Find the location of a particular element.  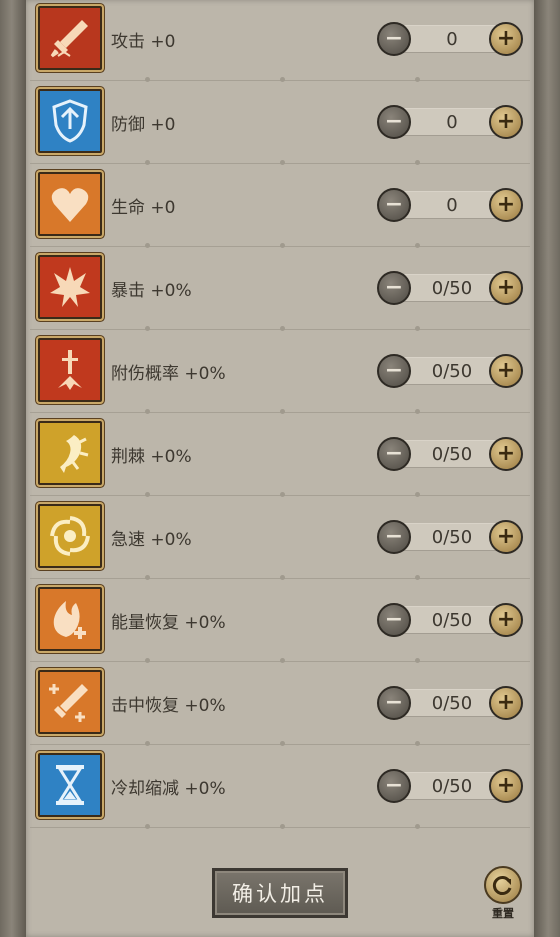

stat-row-energy-regen: 能量恢复 +0% − 0/50 + is located at coordinates (280, 622).